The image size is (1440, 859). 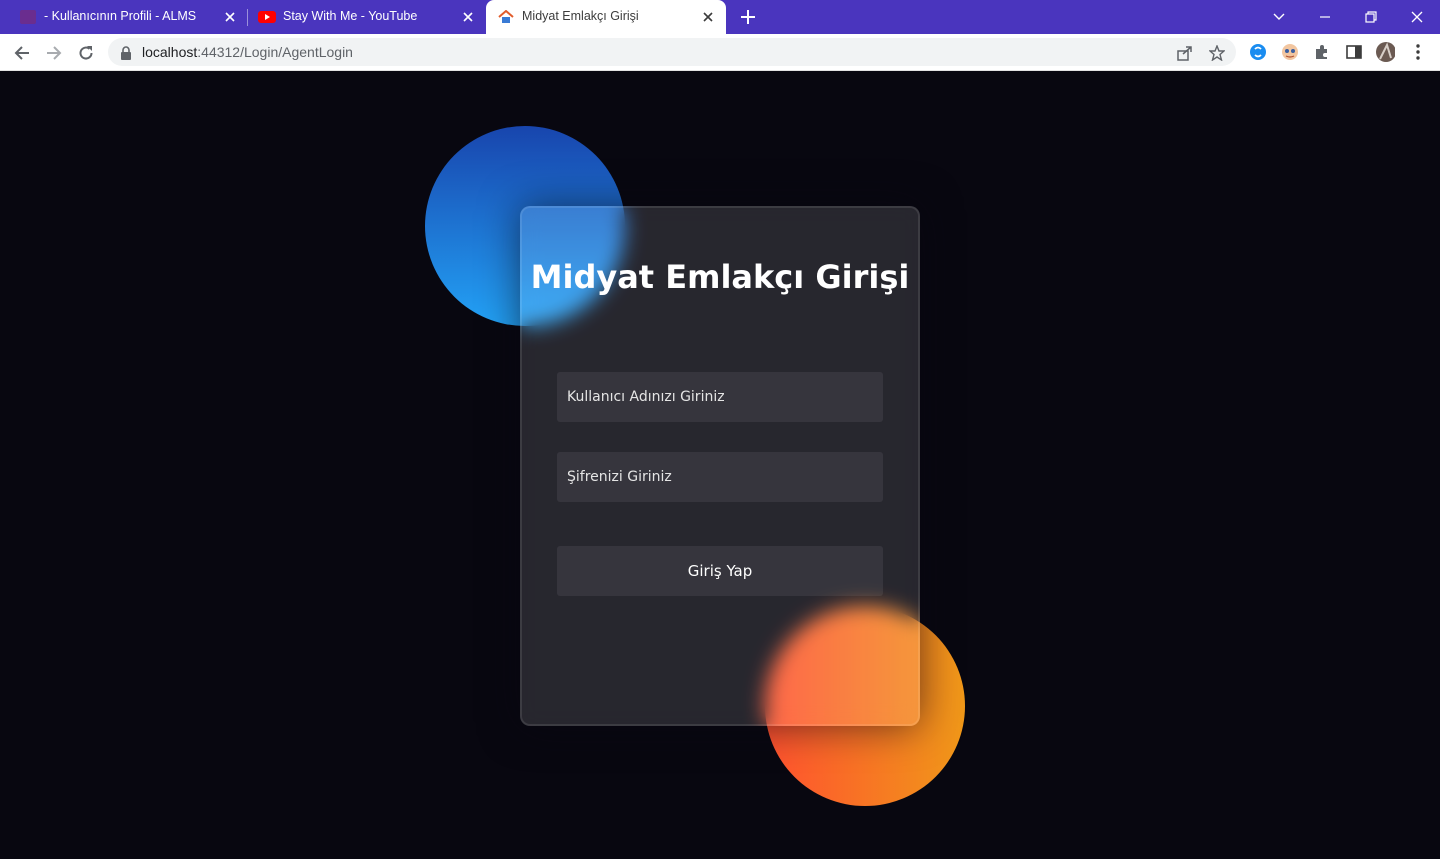 What do you see at coordinates (1385, 52) in the screenshot?
I see `profile-avatar` at bounding box center [1385, 52].